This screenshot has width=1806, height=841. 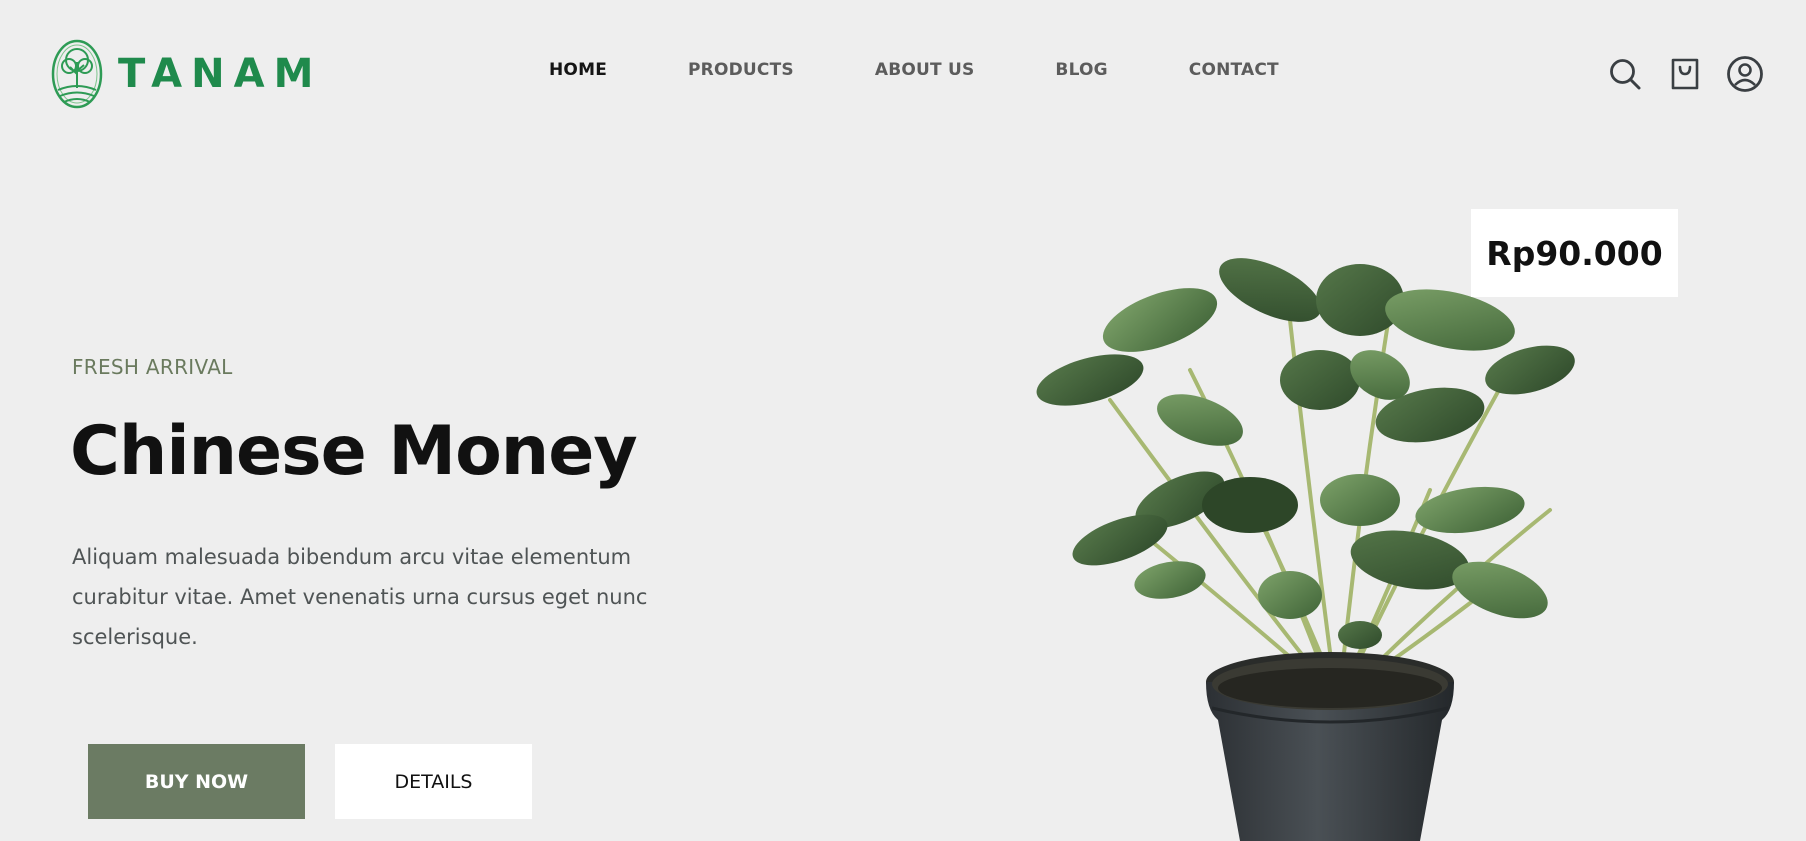 I want to click on header-actions, so click(x=1685, y=74).